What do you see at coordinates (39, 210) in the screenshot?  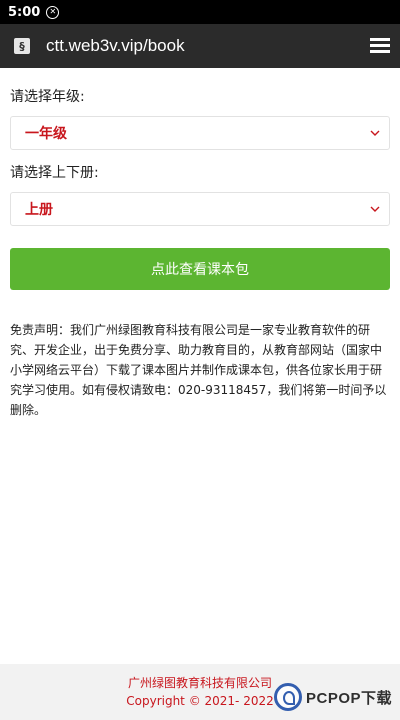 I see `volume-select-value: 上册` at bounding box center [39, 210].